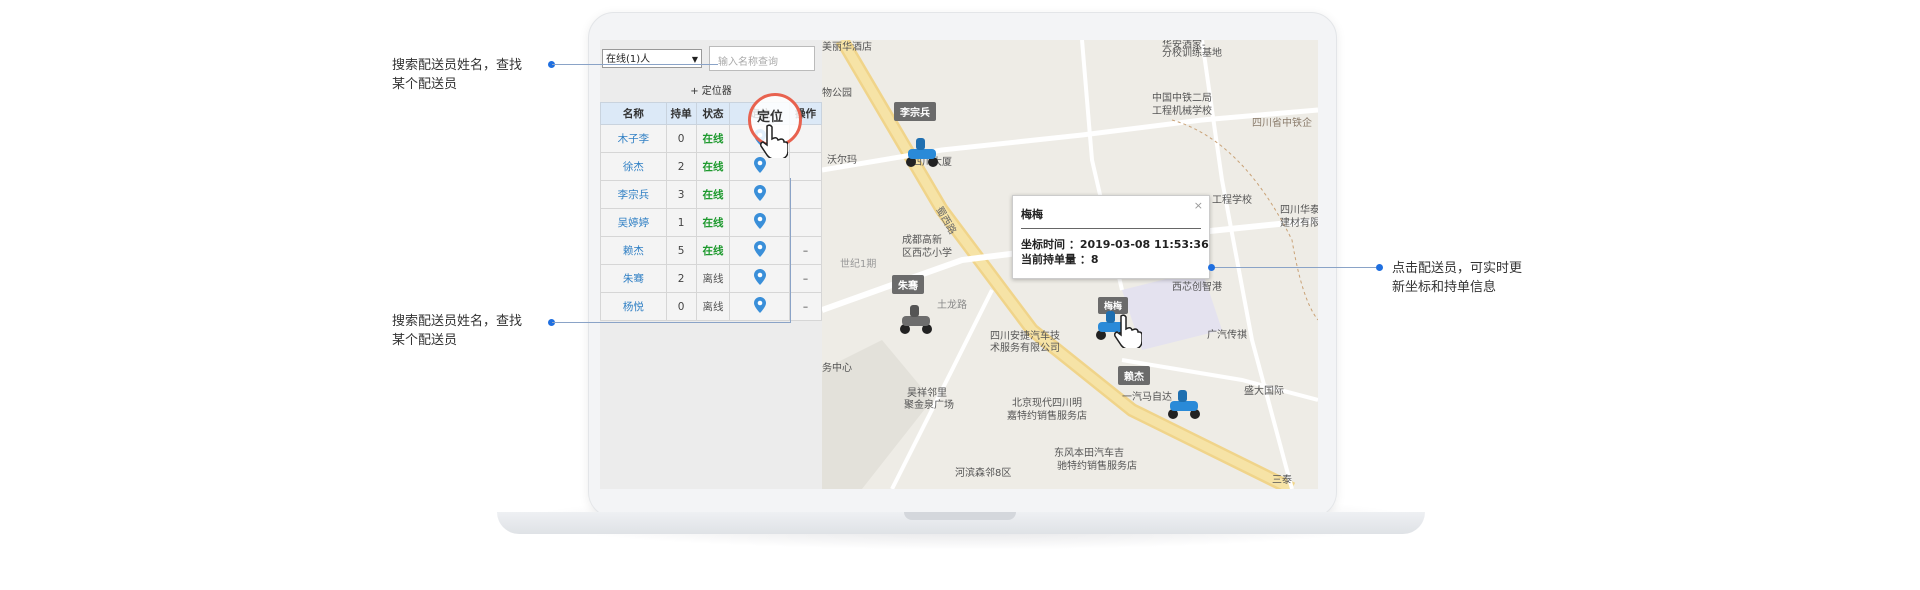 The height and width of the screenshot is (590, 1920). Describe the element at coordinates (633, 194) in the screenshot. I see `rider-name: 李宗兵` at that location.